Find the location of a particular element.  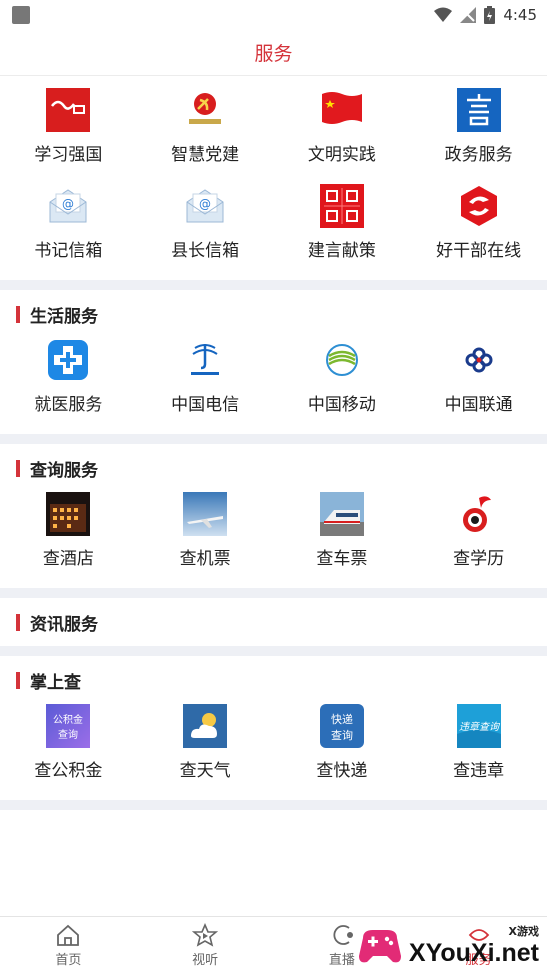

china-telecom-icon is located at coordinates (205, 360).